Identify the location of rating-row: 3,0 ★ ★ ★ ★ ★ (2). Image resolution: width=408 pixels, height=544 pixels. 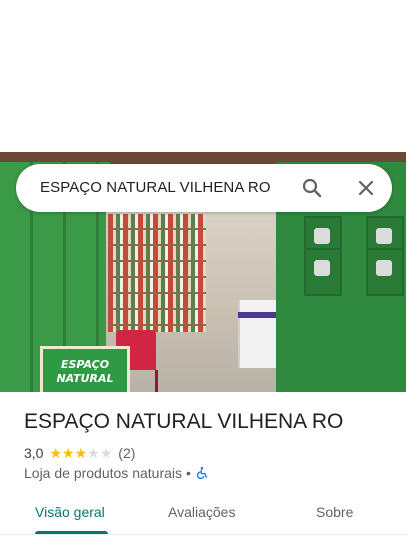
(79, 453).